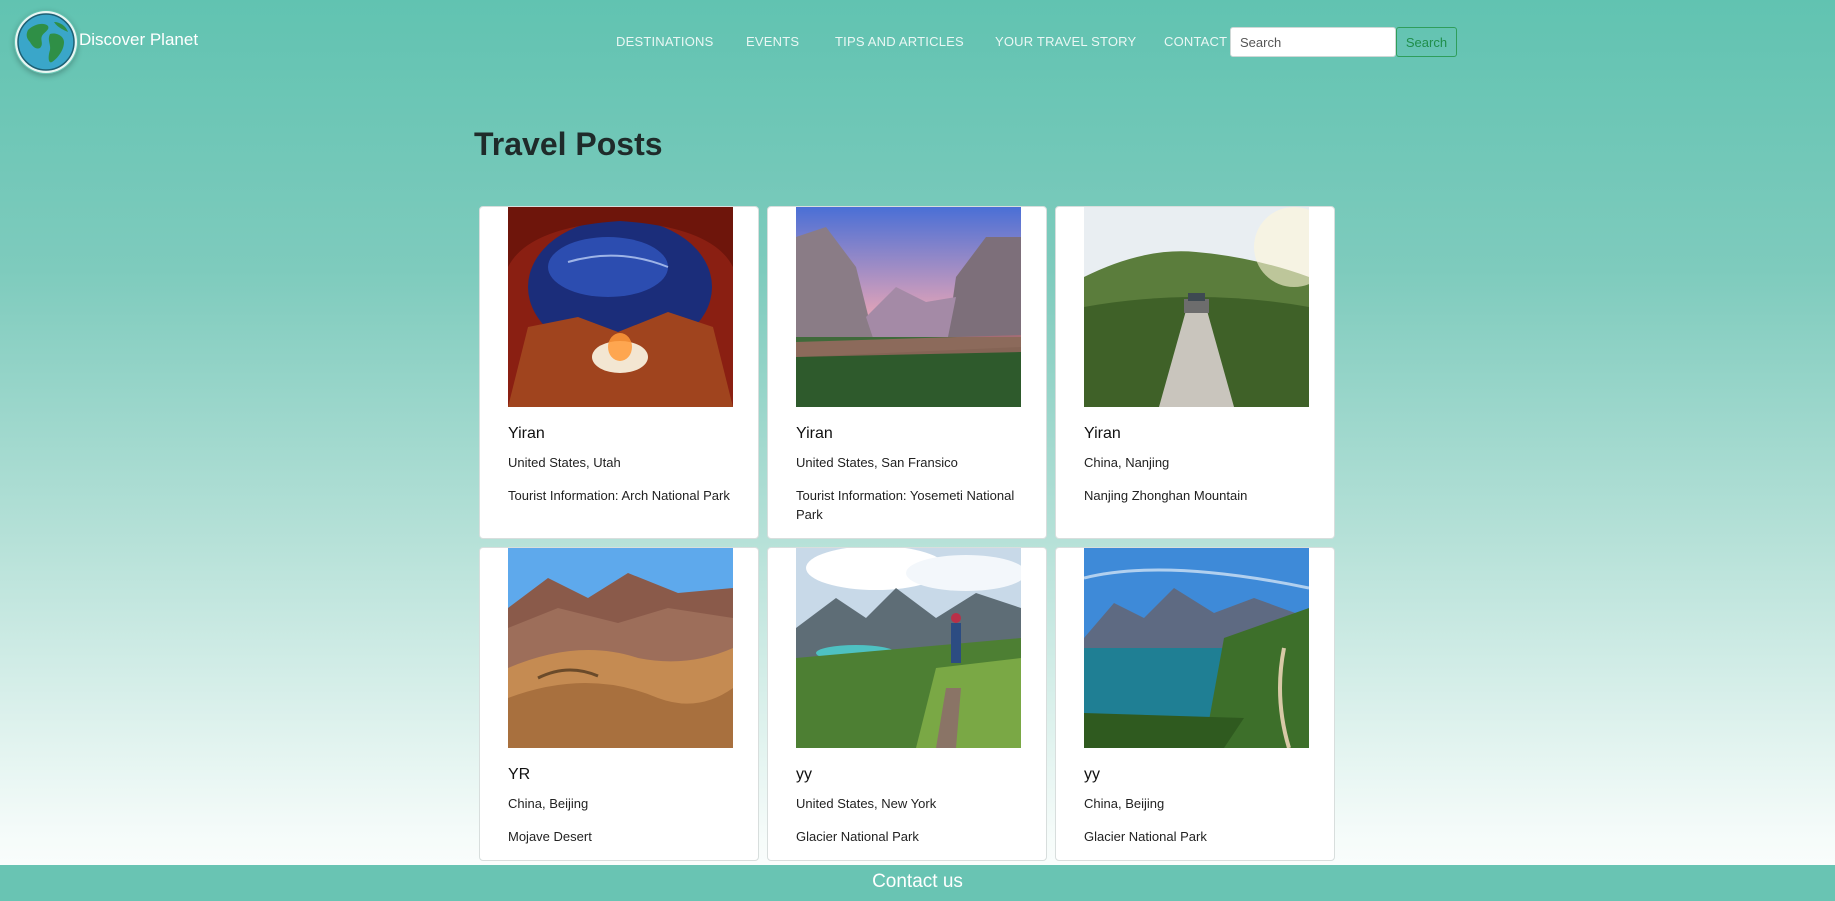 Image resolution: width=1835 pixels, height=901 pixels. What do you see at coordinates (1313, 42) in the screenshot?
I see `search-input` at bounding box center [1313, 42].